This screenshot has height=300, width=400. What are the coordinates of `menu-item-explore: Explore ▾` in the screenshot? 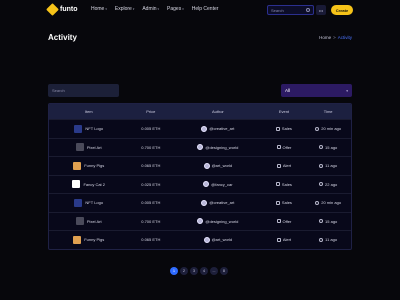 It's located at (124, 9).